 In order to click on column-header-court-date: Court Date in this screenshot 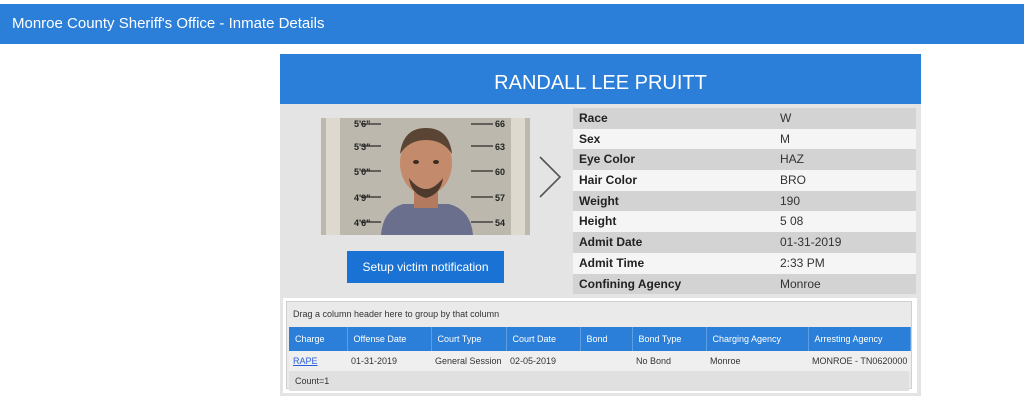, I will do `click(543, 339)`.